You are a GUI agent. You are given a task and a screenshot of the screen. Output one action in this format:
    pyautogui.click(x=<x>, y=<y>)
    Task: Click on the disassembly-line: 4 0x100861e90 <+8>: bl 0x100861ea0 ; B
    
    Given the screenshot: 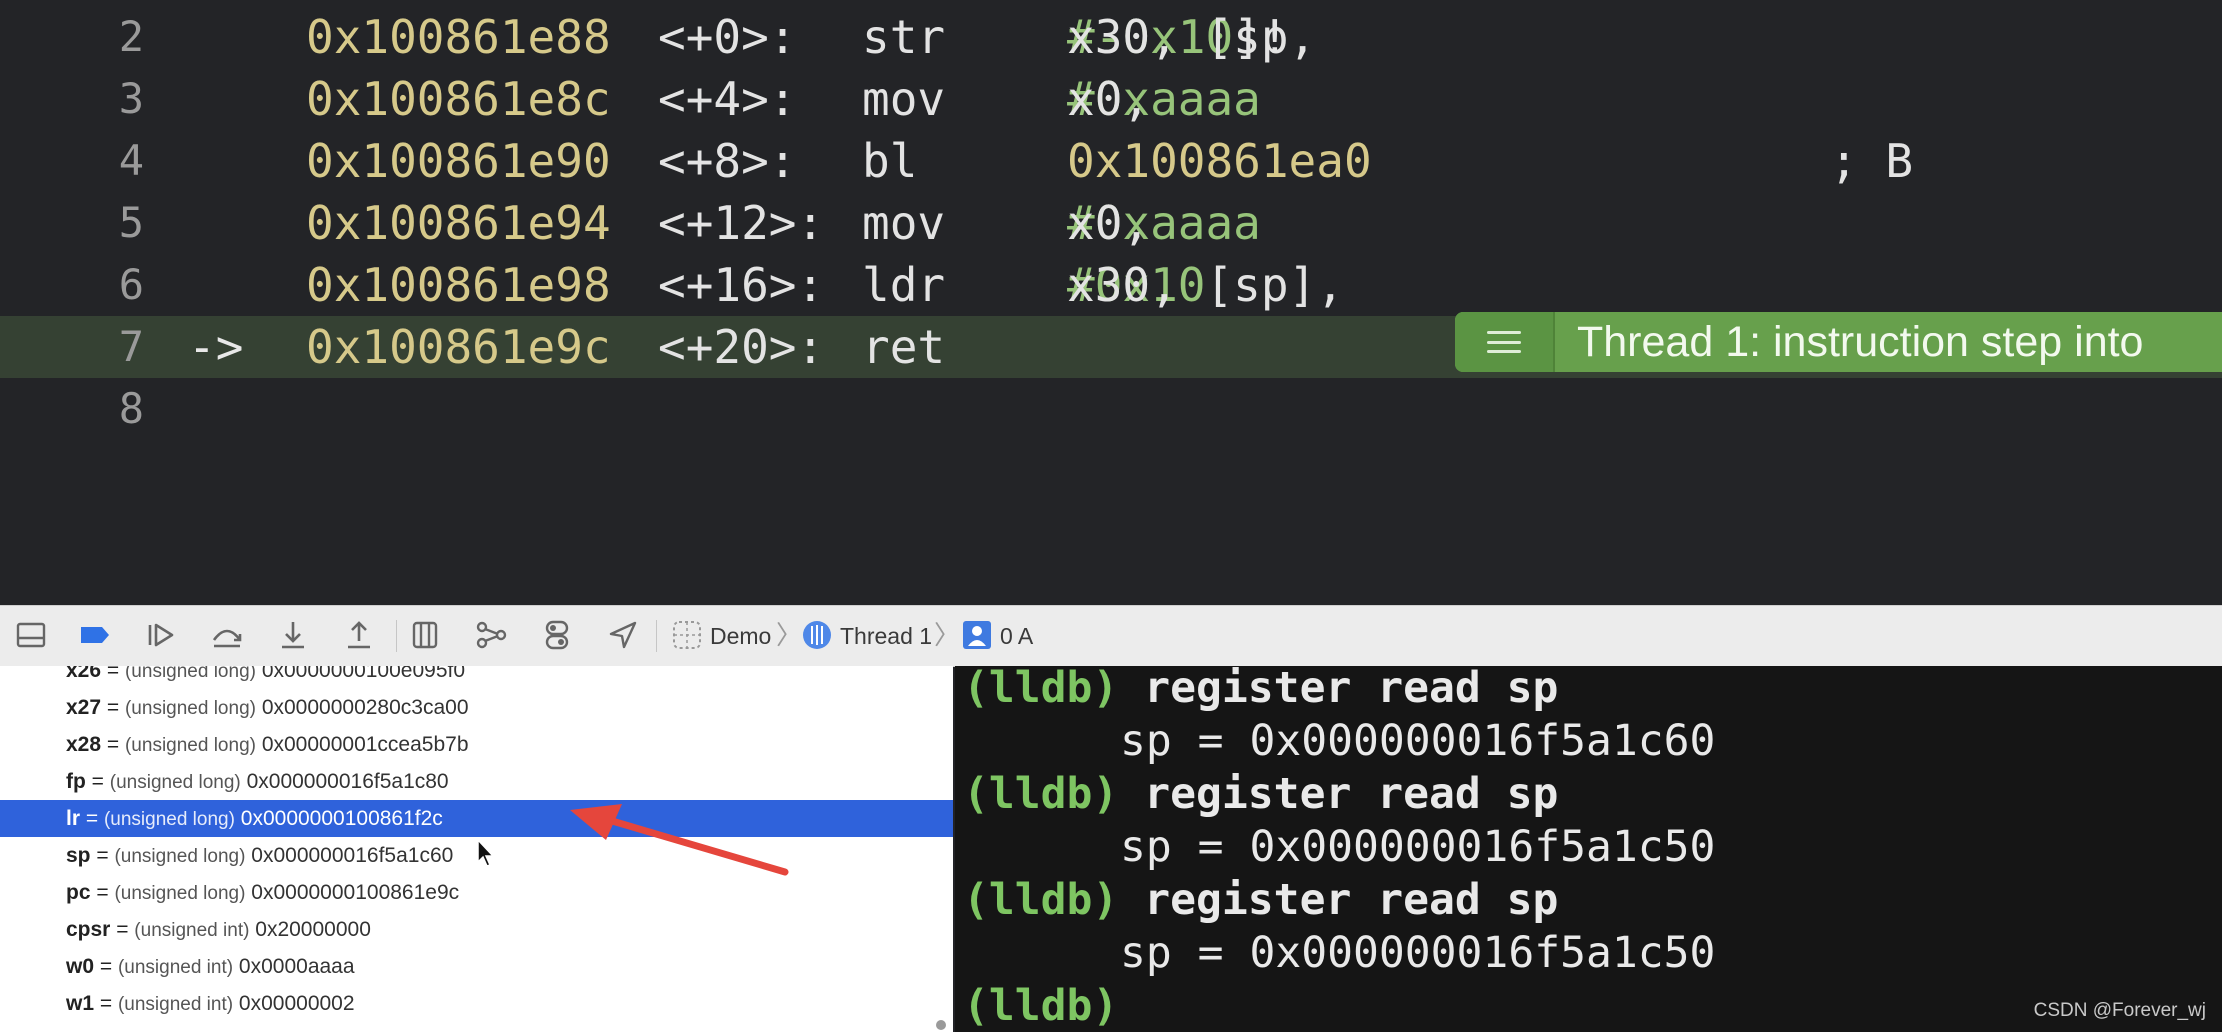 What is the action you would take?
    pyautogui.click(x=1111, y=161)
    